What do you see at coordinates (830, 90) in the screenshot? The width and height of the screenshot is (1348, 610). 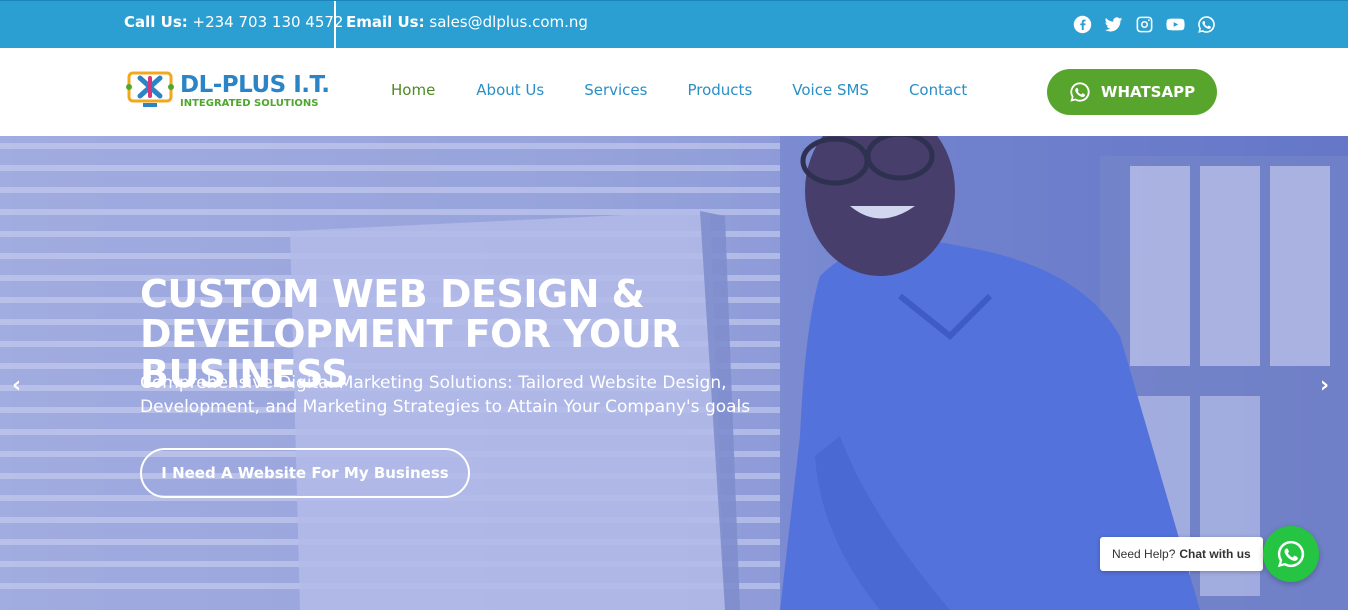 I see `nav-voice-sms: Voice SMS` at bounding box center [830, 90].